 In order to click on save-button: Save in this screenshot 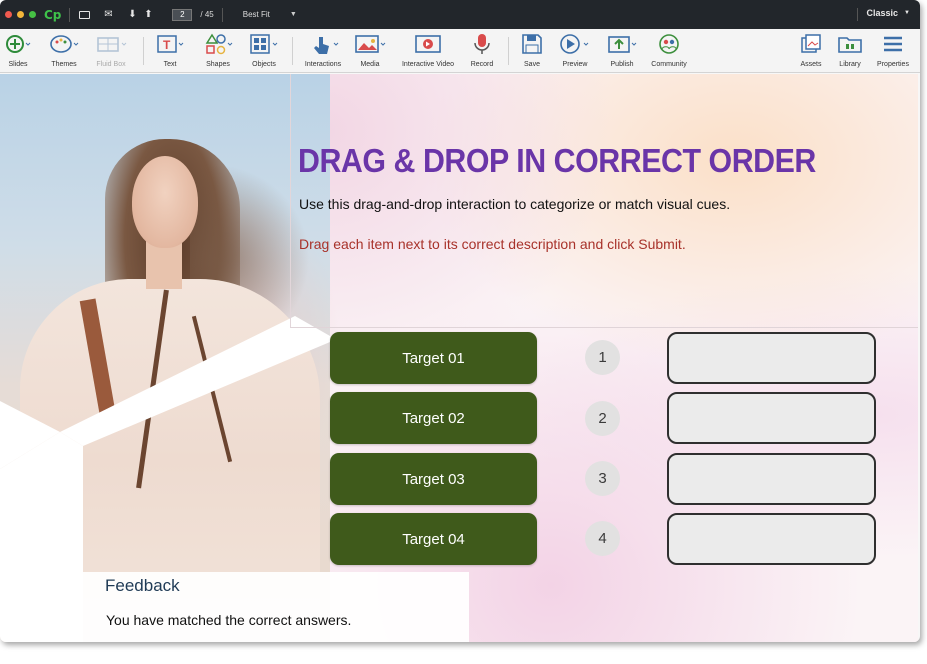, I will do `click(532, 50)`.